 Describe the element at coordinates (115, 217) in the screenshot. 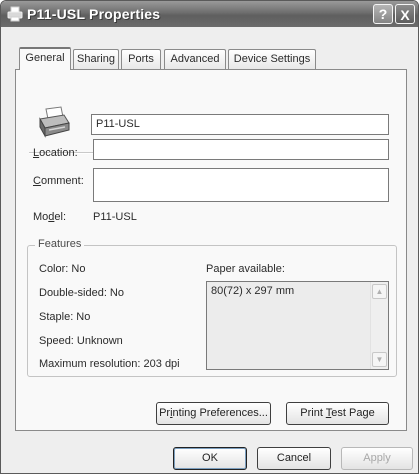

I see `model-value: P11-USL` at that location.